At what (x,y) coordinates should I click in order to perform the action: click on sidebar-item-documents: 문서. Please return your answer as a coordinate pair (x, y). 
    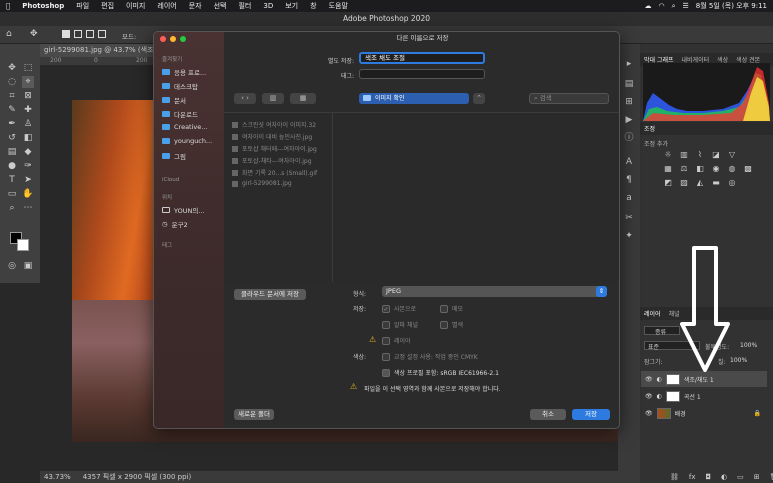
    Looking at the image, I should click on (174, 100).